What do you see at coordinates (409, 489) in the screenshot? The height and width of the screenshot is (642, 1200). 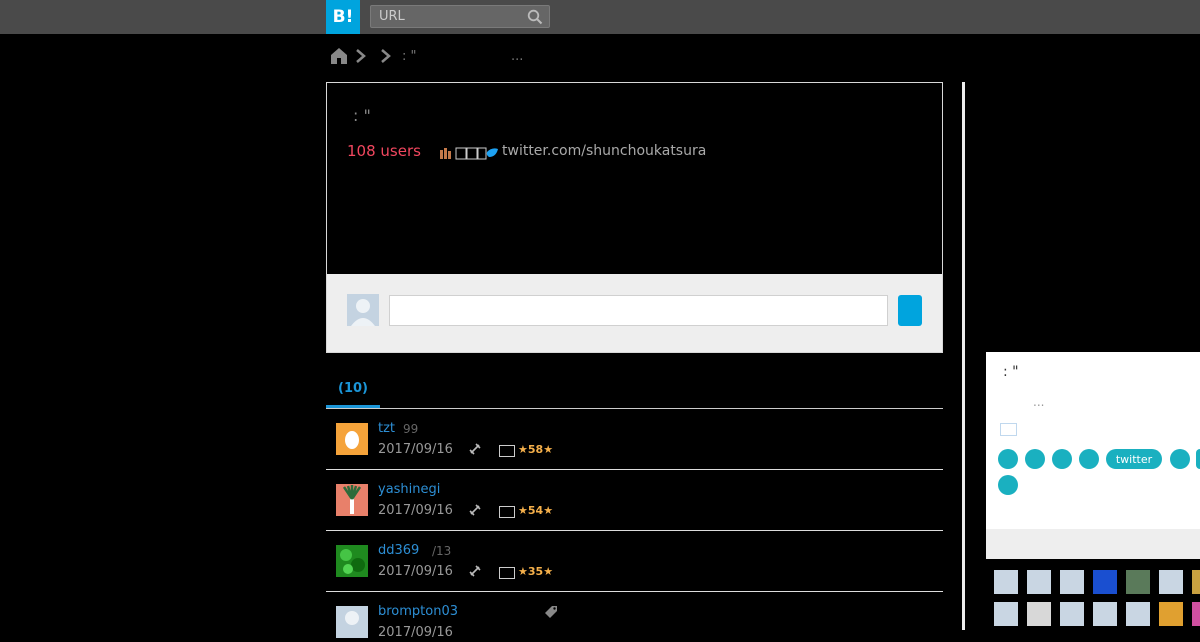 I see `user-name: yashinegi` at bounding box center [409, 489].